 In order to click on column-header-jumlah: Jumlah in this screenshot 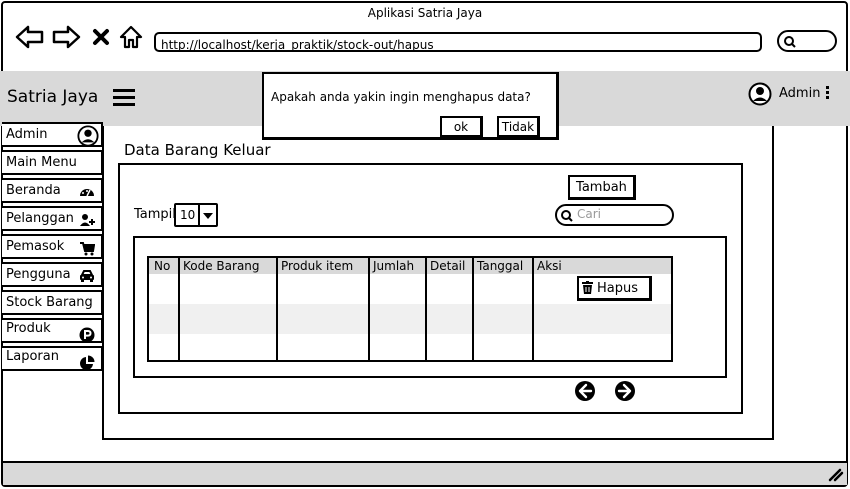, I will do `click(394, 266)`.